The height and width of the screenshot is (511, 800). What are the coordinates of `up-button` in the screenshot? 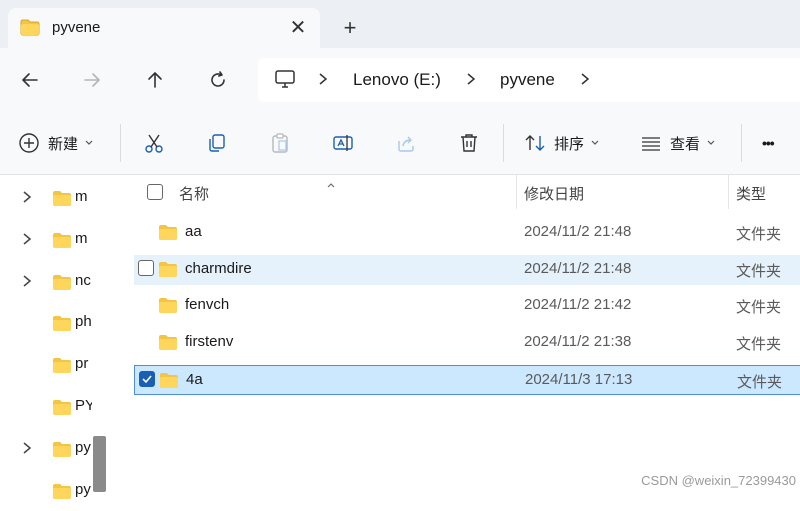 It's located at (155, 80).